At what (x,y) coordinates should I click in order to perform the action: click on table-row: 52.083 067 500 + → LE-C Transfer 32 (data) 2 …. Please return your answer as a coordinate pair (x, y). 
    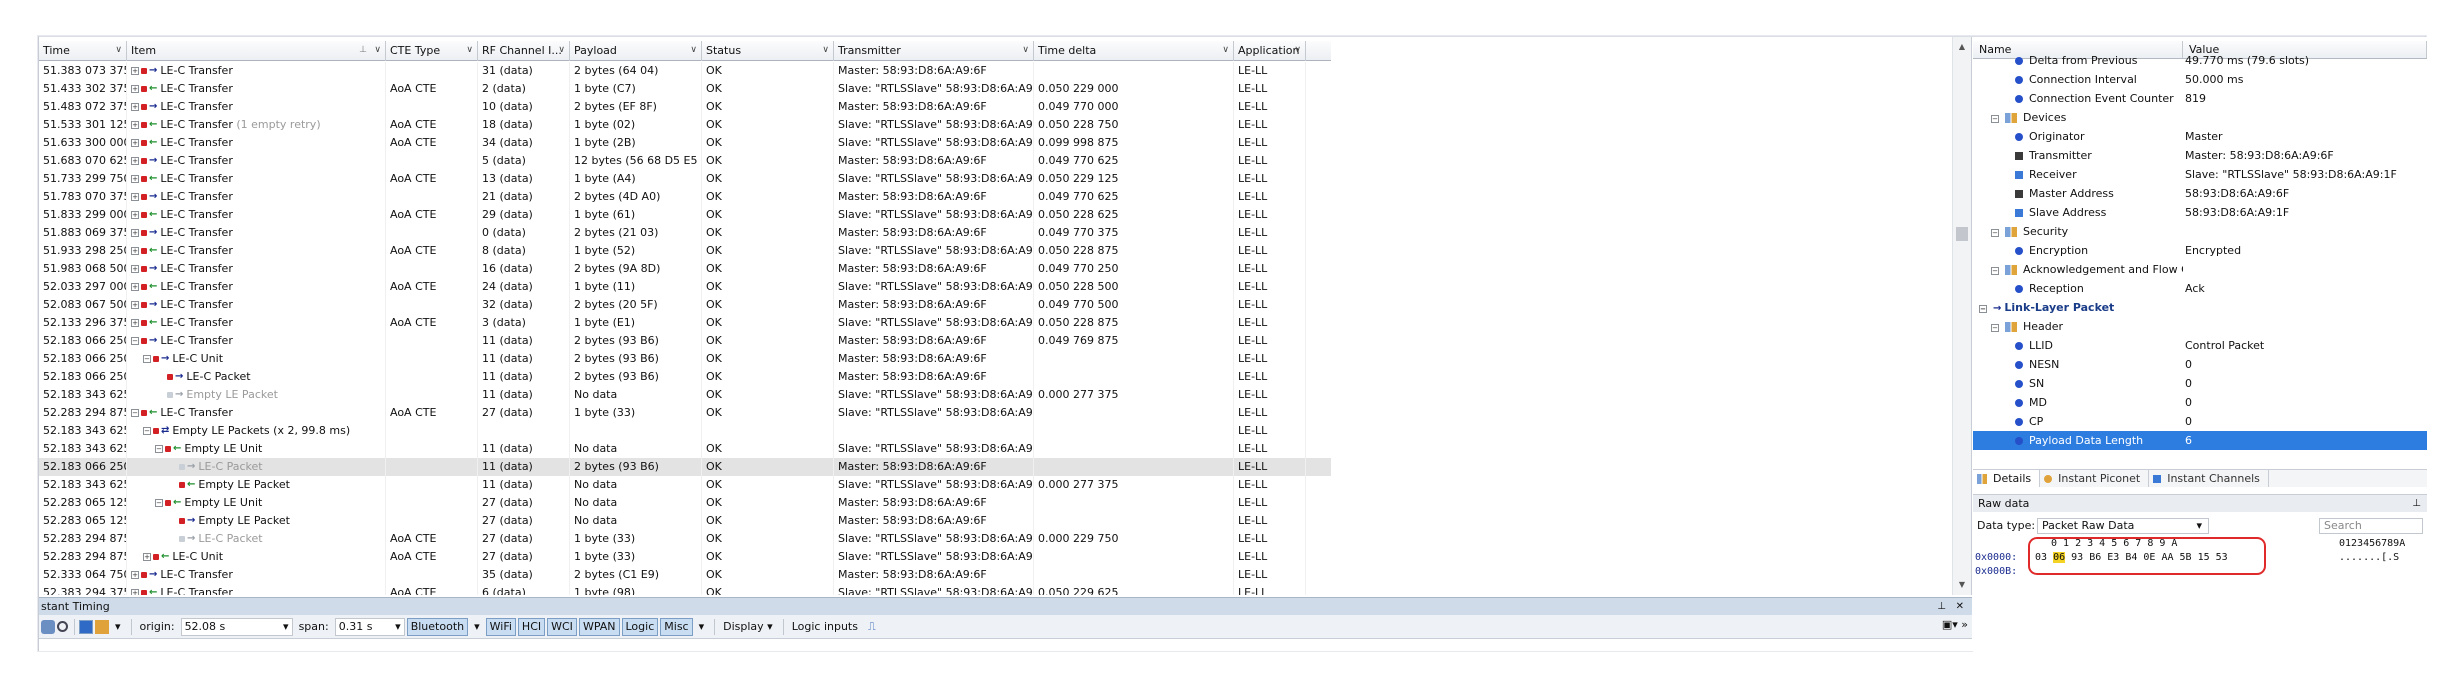
    Looking at the image, I should click on (685, 305).